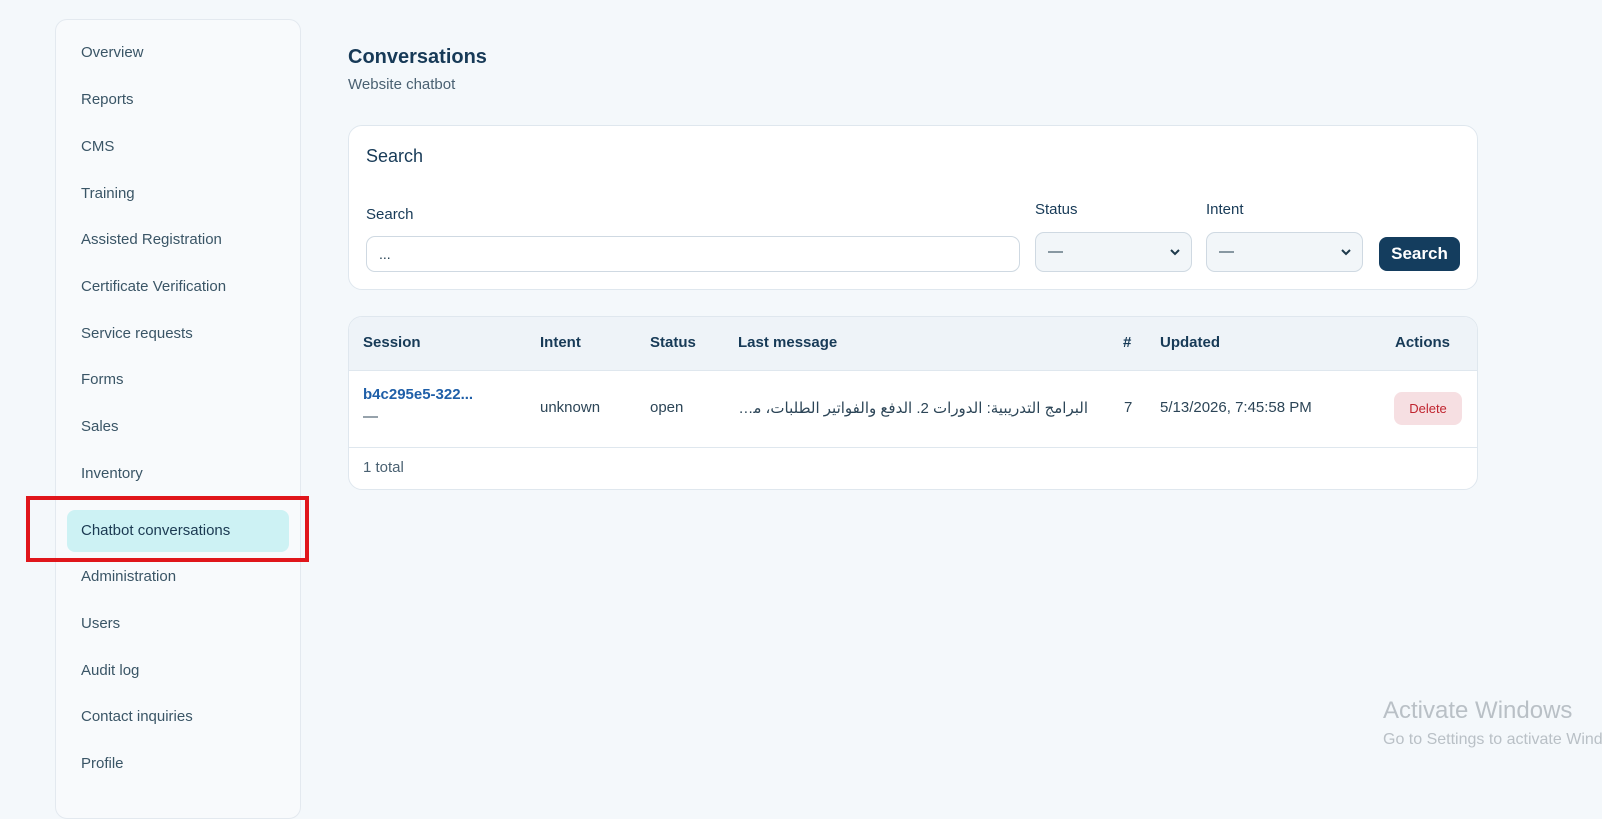 Image resolution: width=1602 pixels, height=819 pixels. What do you see at coordinates (178, 531) in the screenshot?
I see `sidebar-item-chatbot-conversations: Chatbot conversations` at bounding box center [178, 531].